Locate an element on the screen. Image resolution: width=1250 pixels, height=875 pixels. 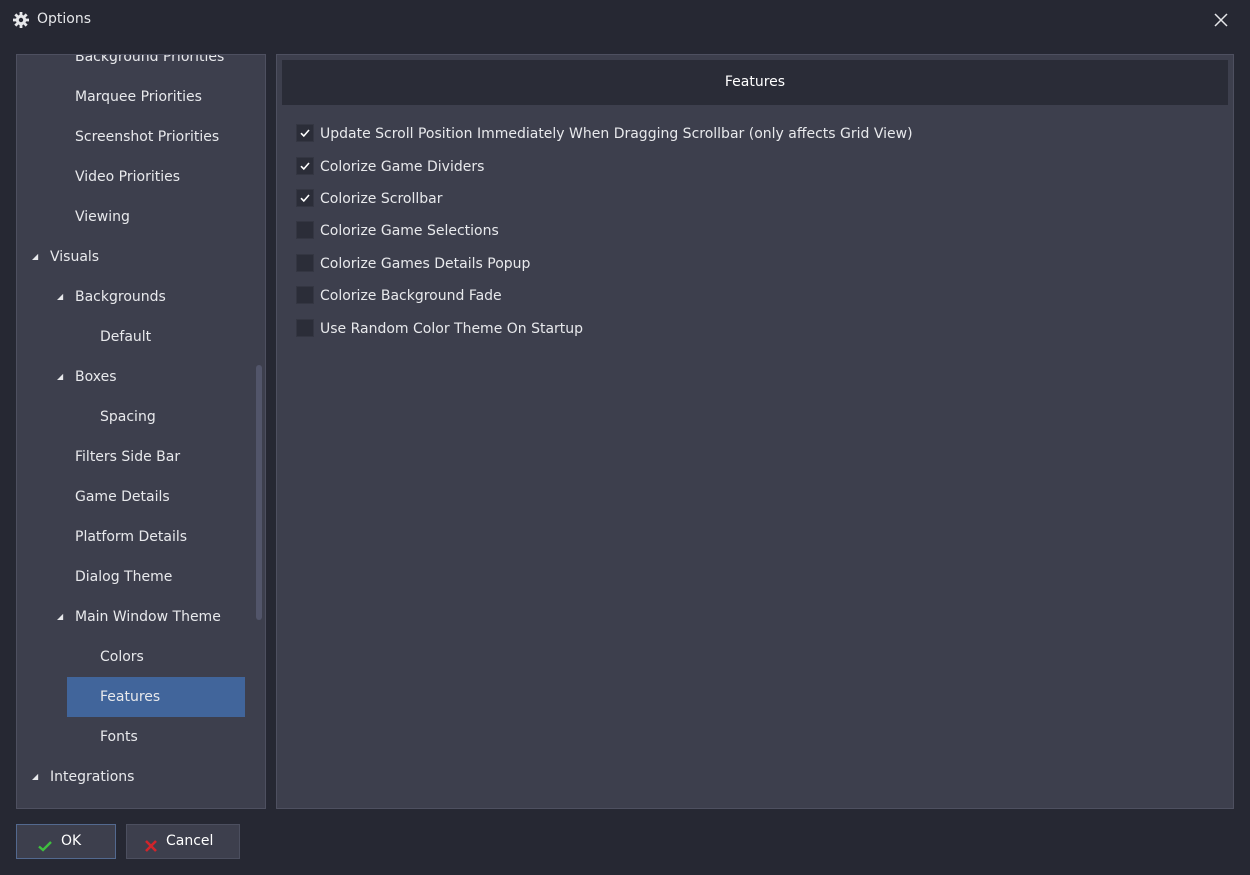
tree-item: Fonts is located at coordinates (134, 737).